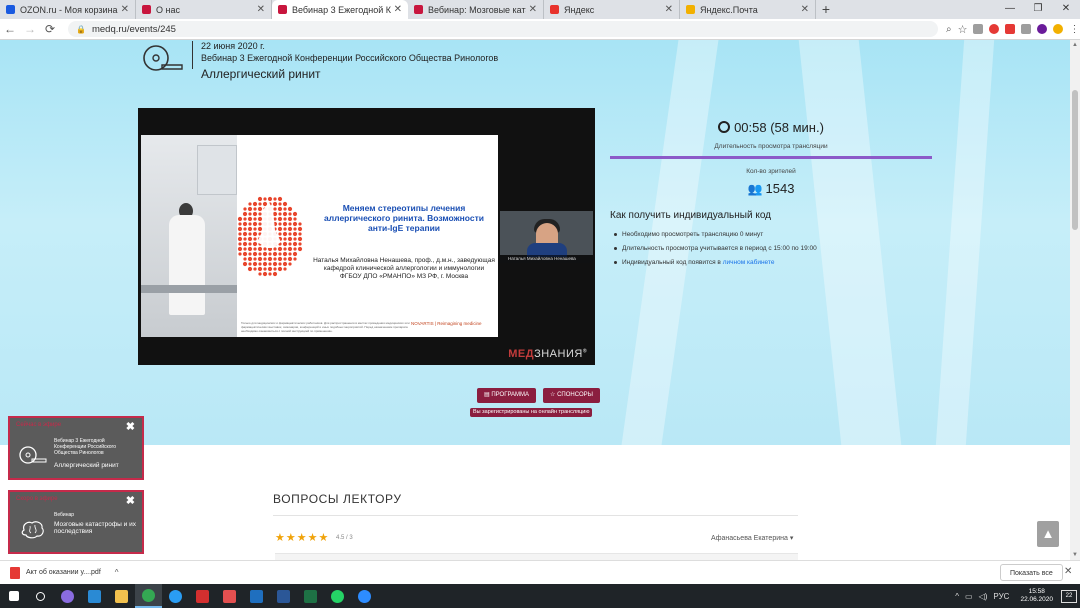  Describe the element at coordinates (204, 9) in the screenshot. I see `tab-1: О нас ✕` at that location.